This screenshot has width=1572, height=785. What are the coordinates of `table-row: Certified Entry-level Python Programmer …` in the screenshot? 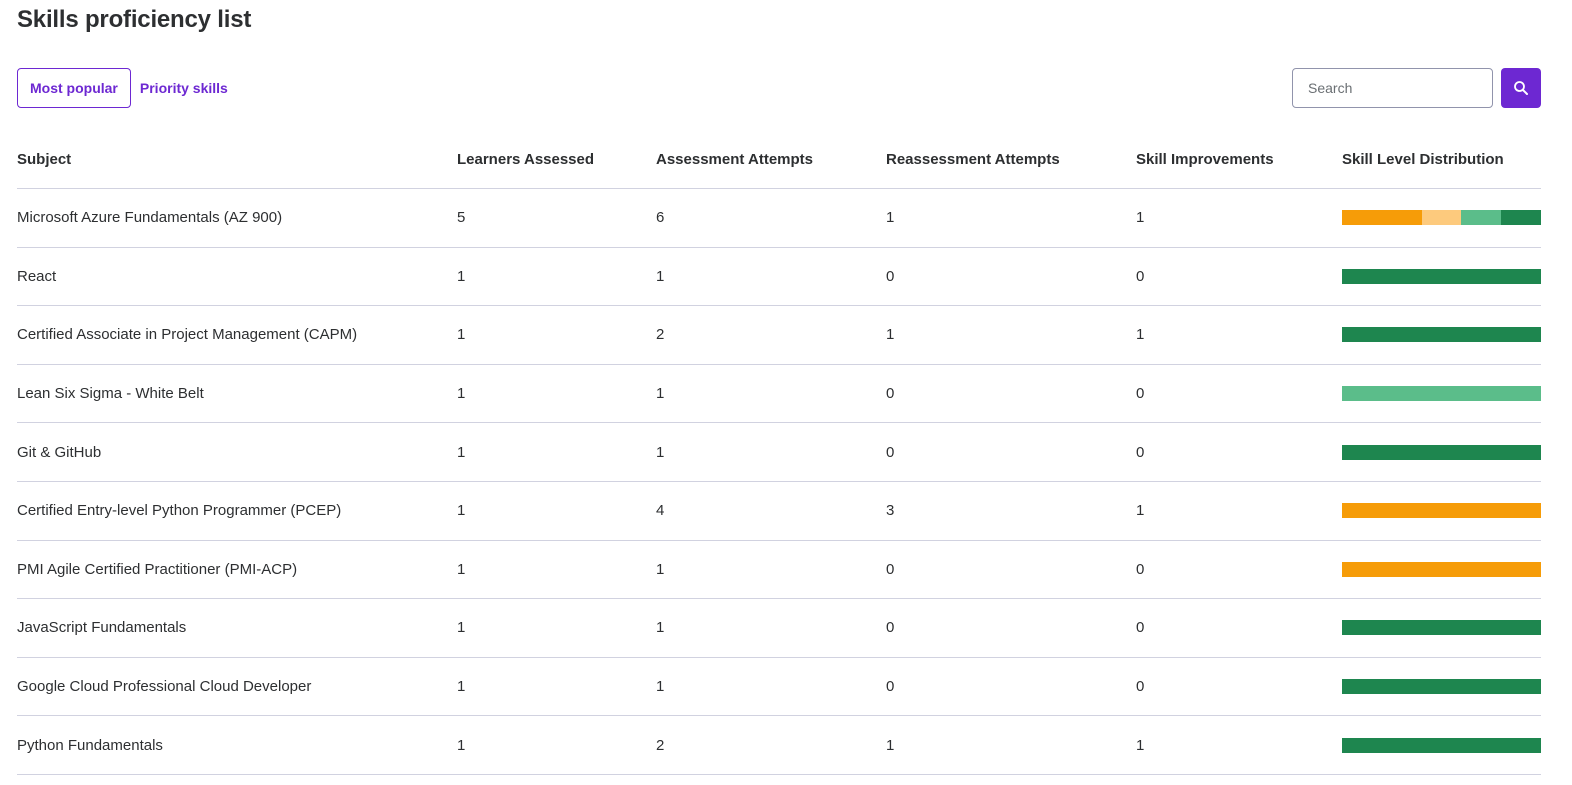 It's located at (779, 511).